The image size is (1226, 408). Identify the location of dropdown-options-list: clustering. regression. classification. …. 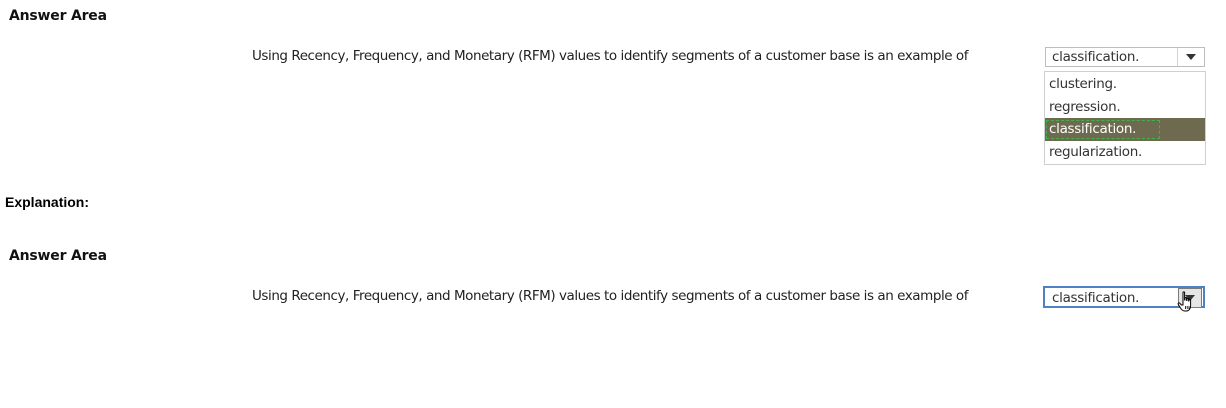
(1125, 118).